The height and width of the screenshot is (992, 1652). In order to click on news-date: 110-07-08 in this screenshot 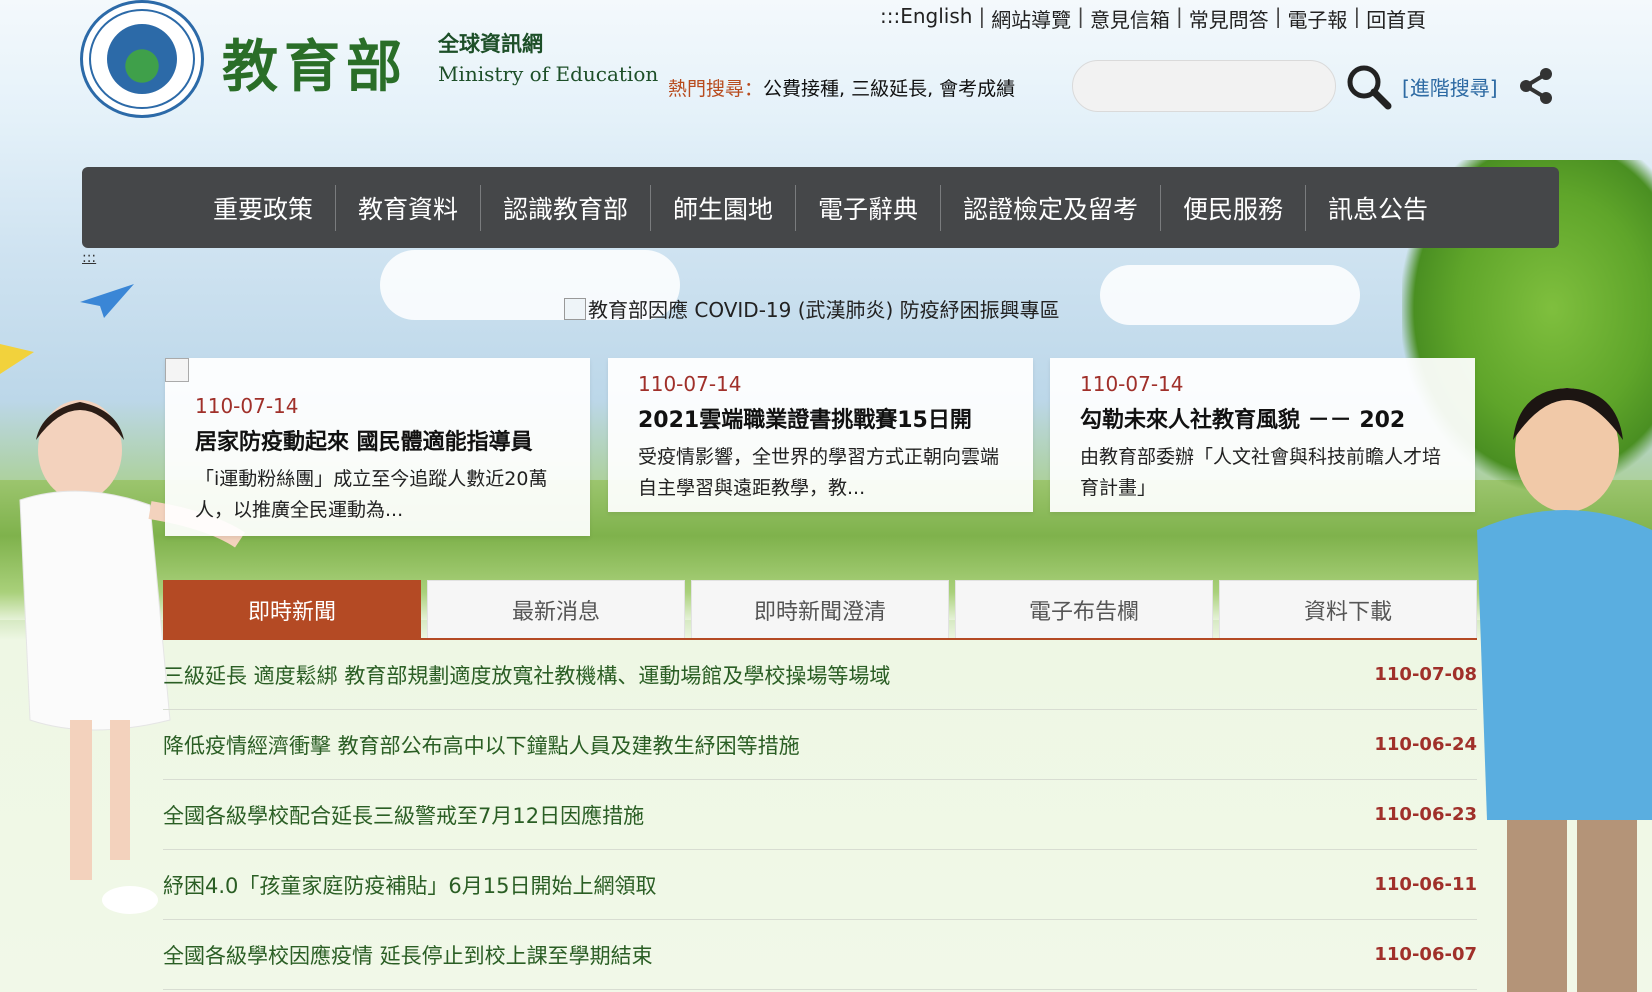, I will do `click(1425, 674)`.